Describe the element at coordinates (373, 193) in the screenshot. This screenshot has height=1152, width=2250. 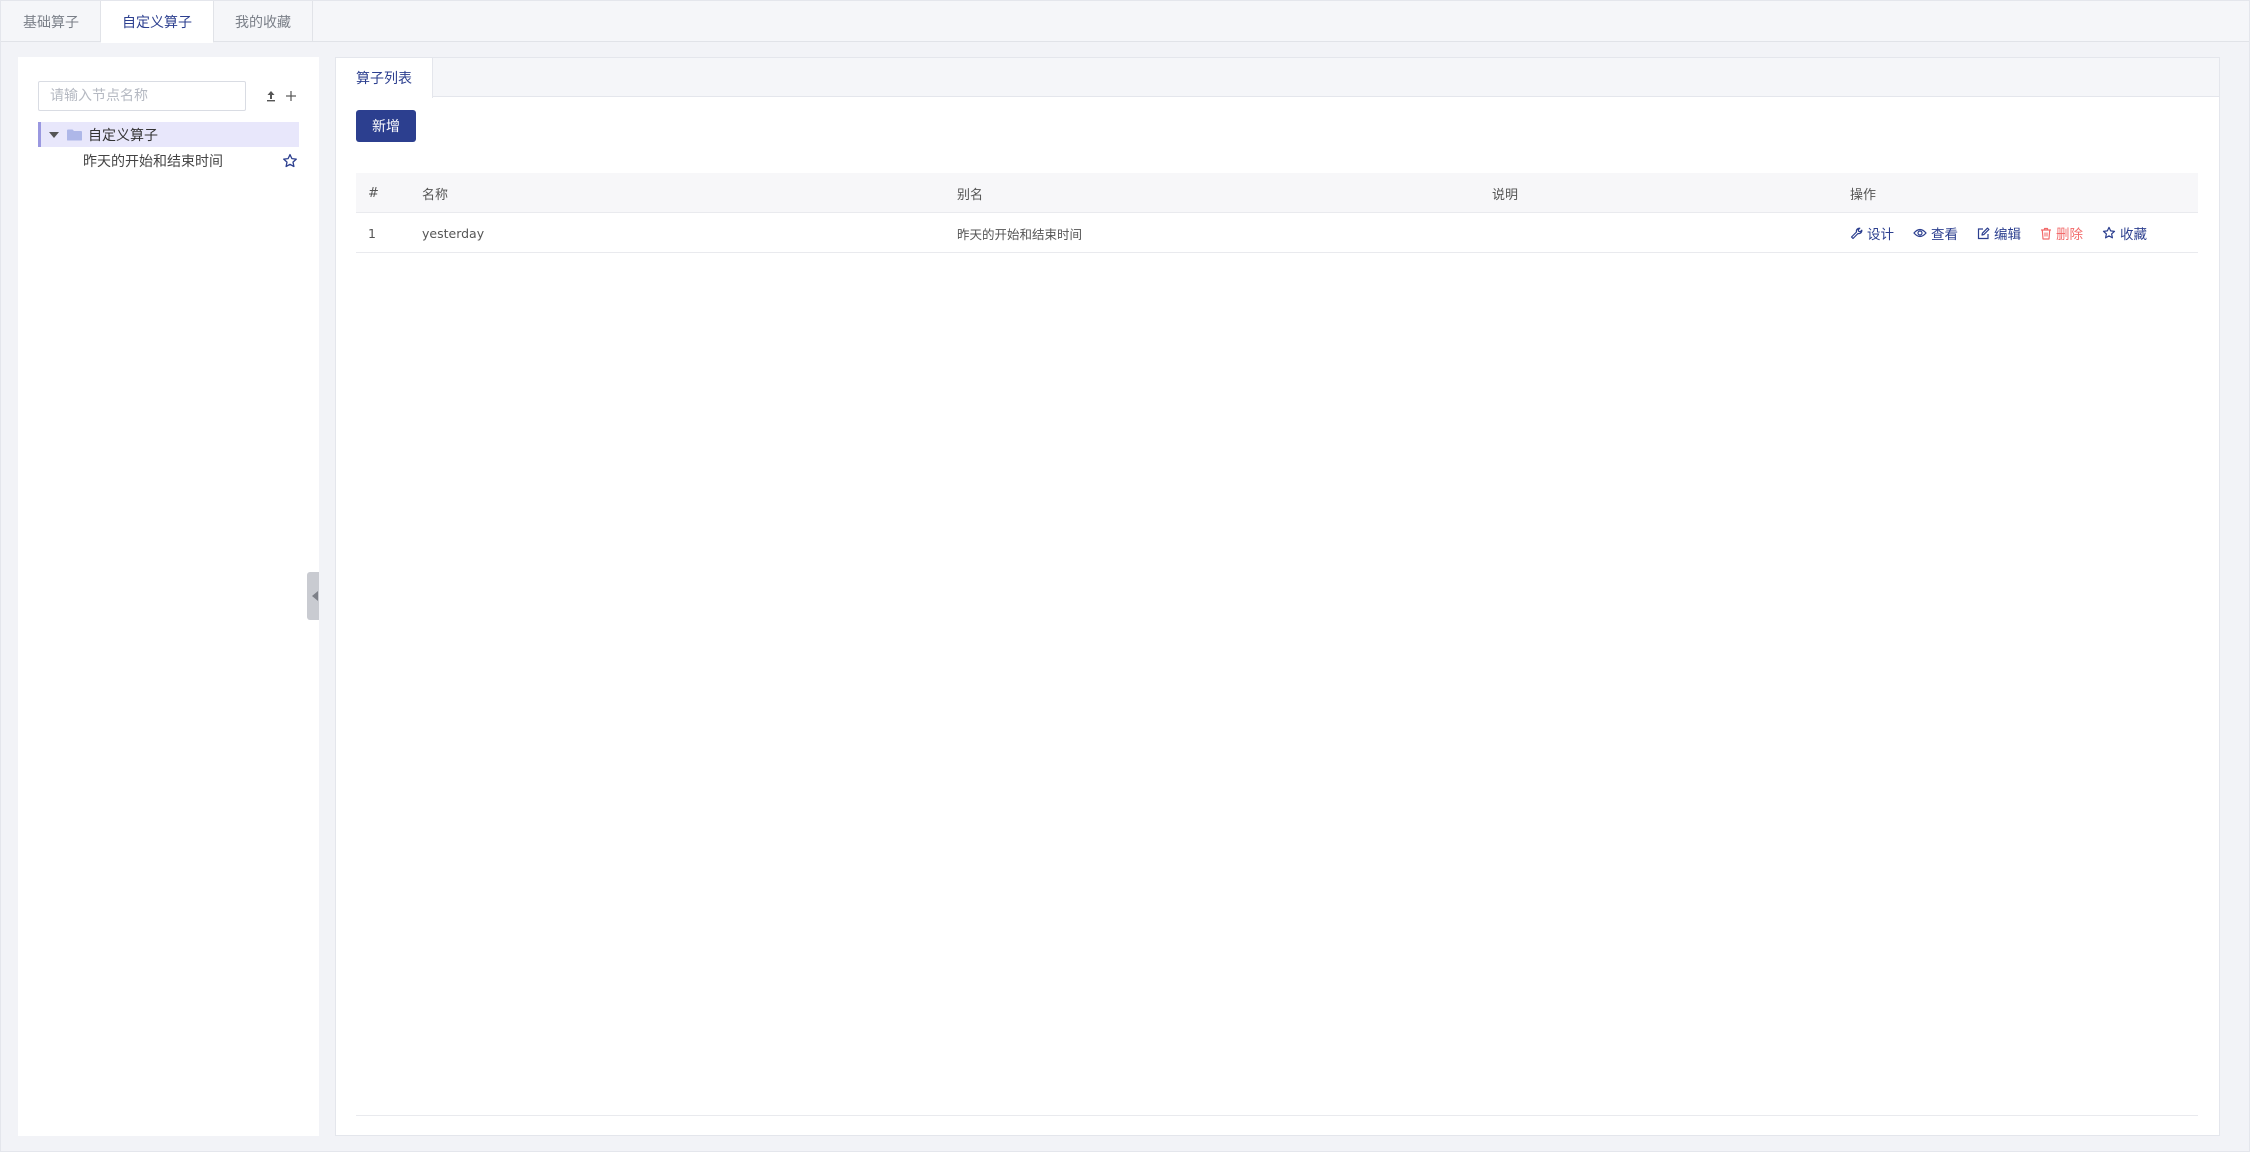
I see `column-header-index: #` at that location.